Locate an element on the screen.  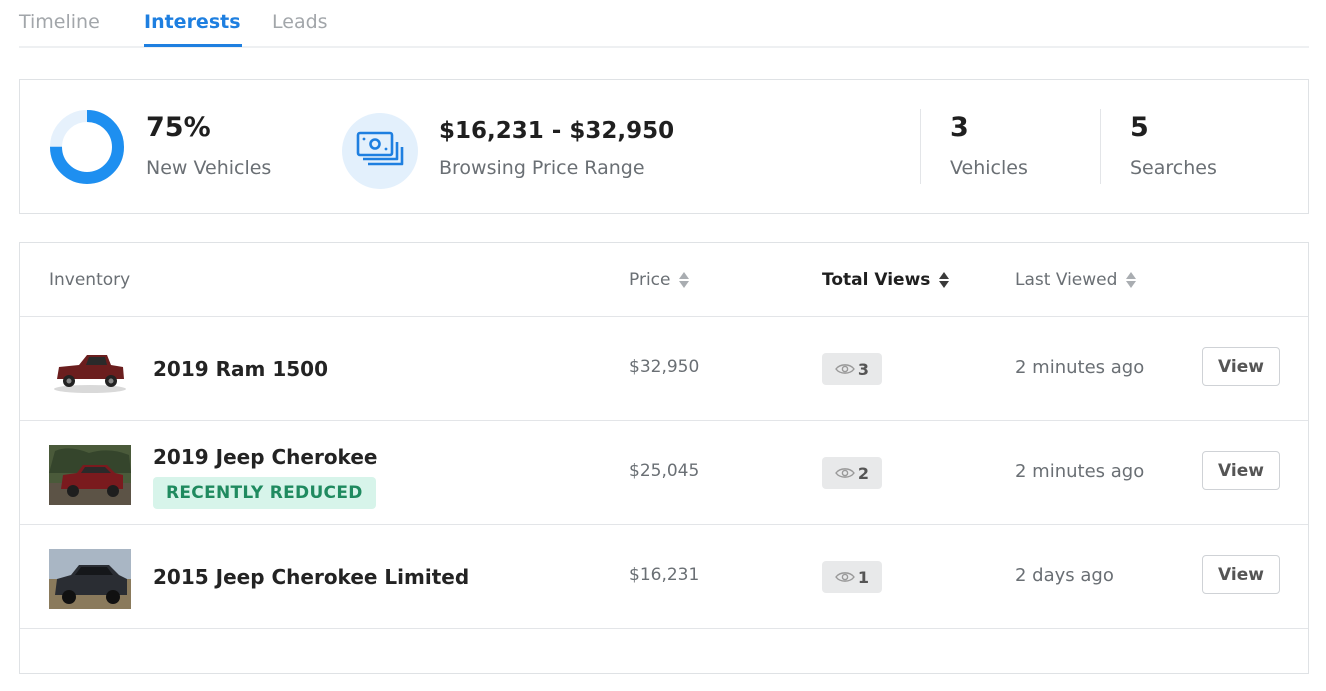
column-header-label: Price is located at coordinates (650, 280).